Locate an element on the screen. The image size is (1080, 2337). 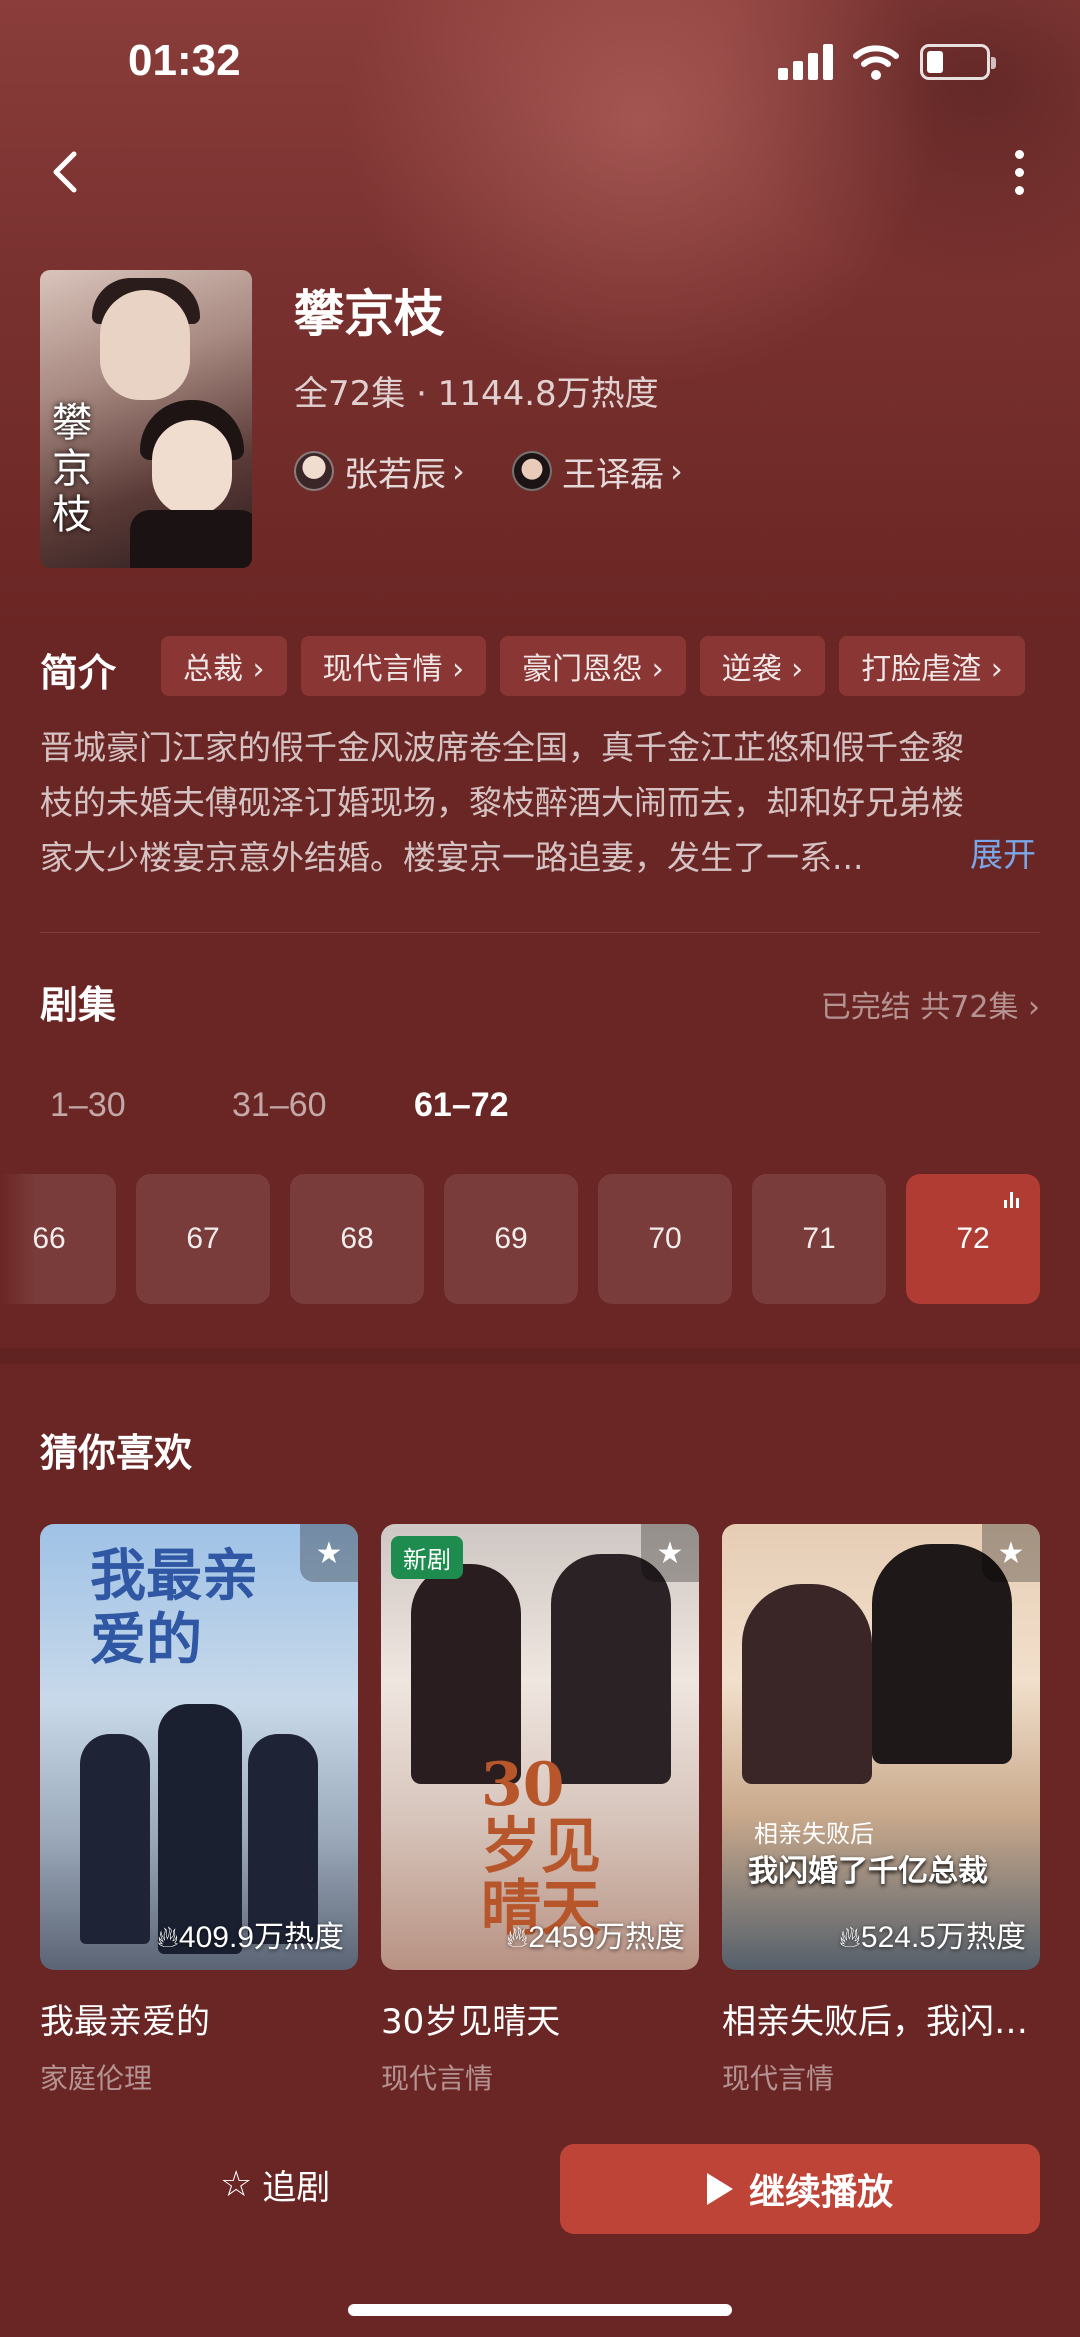
status-time: 01:32 is located at coordinates (184, 60).